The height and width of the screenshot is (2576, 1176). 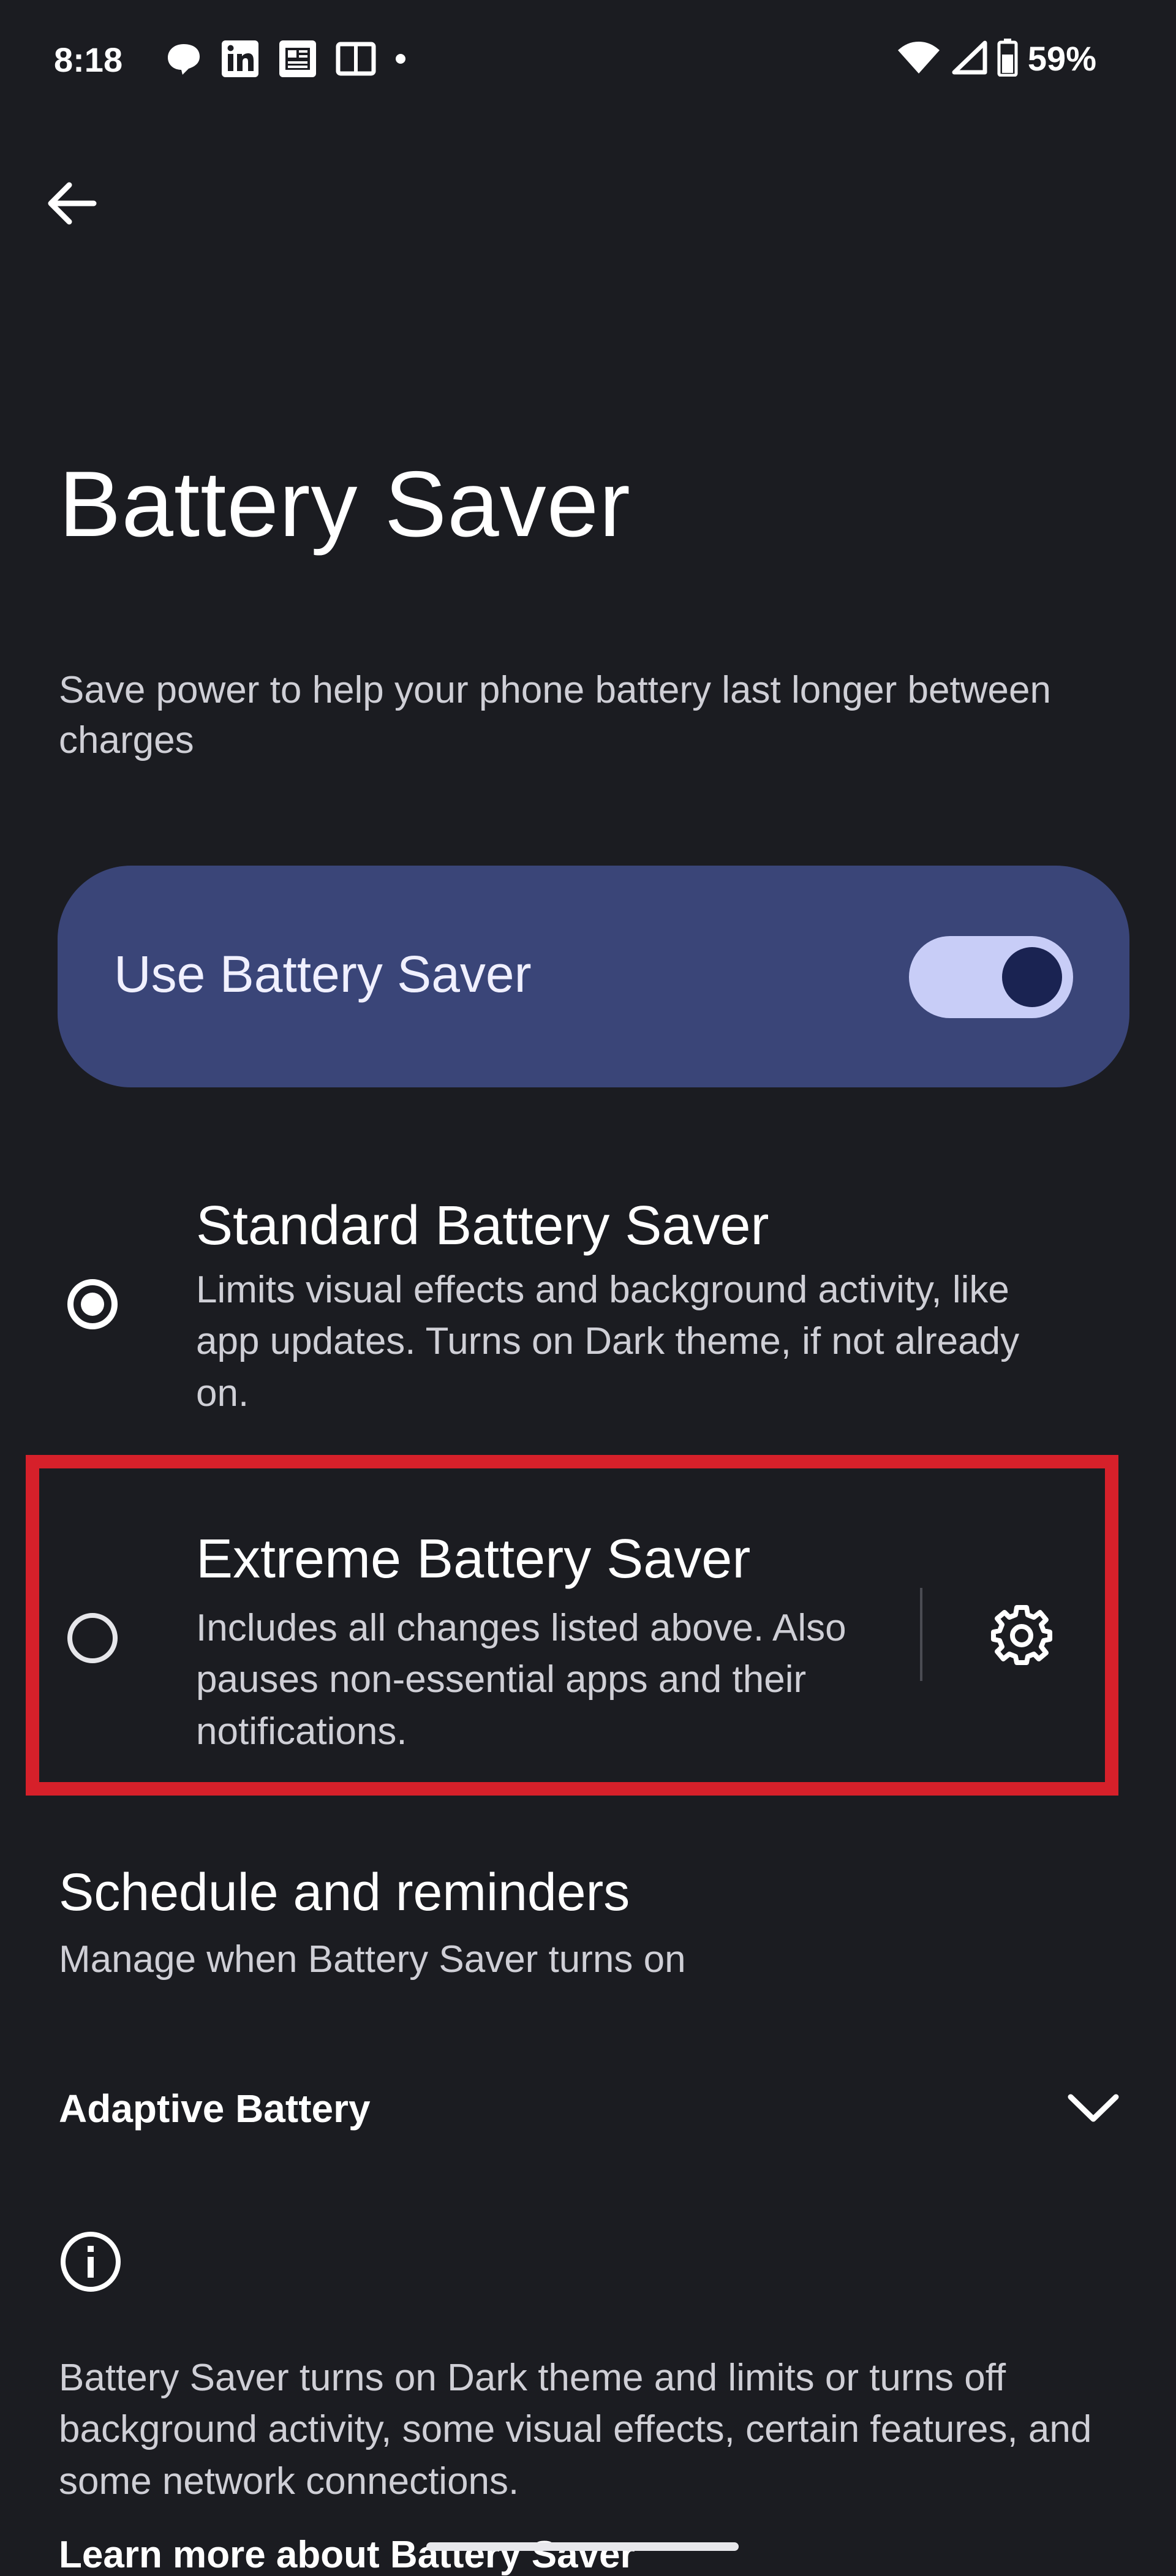 What do you see at coordinates (89, 59) in the screenshot?
I see `status-time: 8:18` at bounding box center [89, 59].